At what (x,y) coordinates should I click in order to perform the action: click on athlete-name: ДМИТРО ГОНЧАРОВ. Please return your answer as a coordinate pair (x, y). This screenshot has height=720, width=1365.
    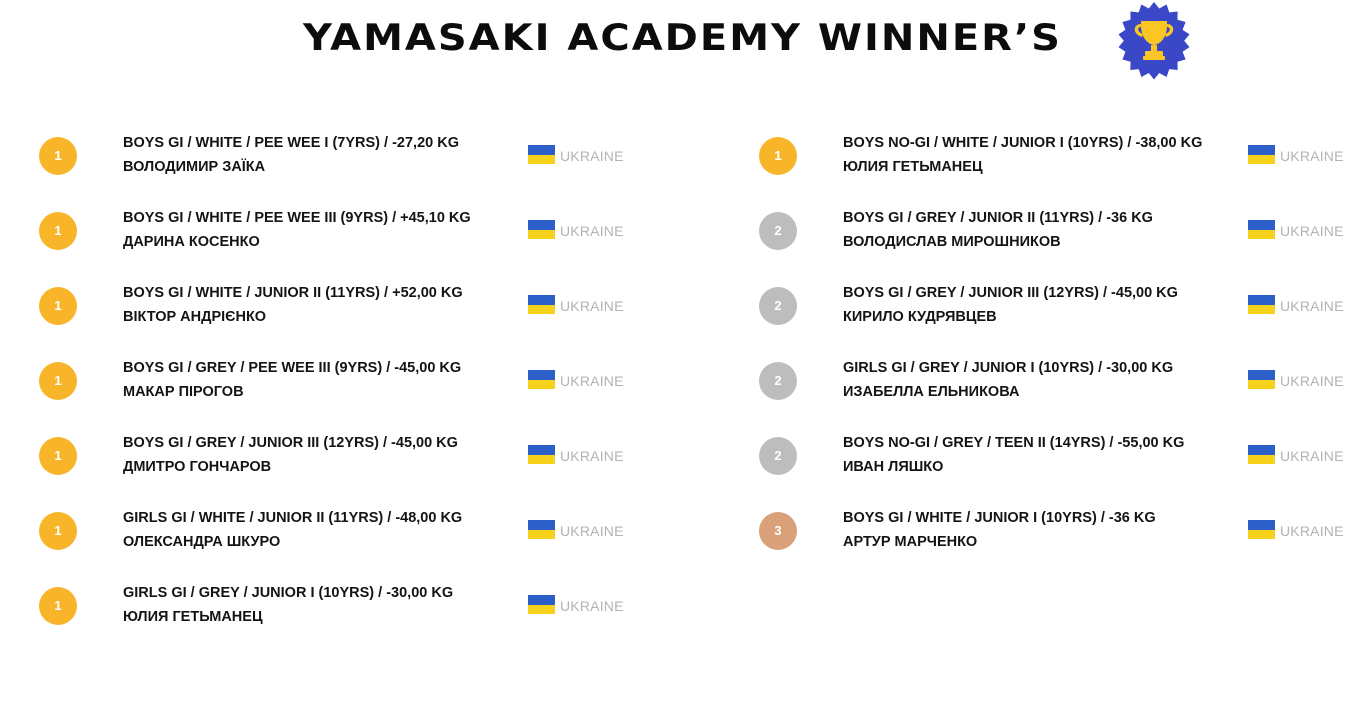
    Looking at the image, I should click on (197, 467).